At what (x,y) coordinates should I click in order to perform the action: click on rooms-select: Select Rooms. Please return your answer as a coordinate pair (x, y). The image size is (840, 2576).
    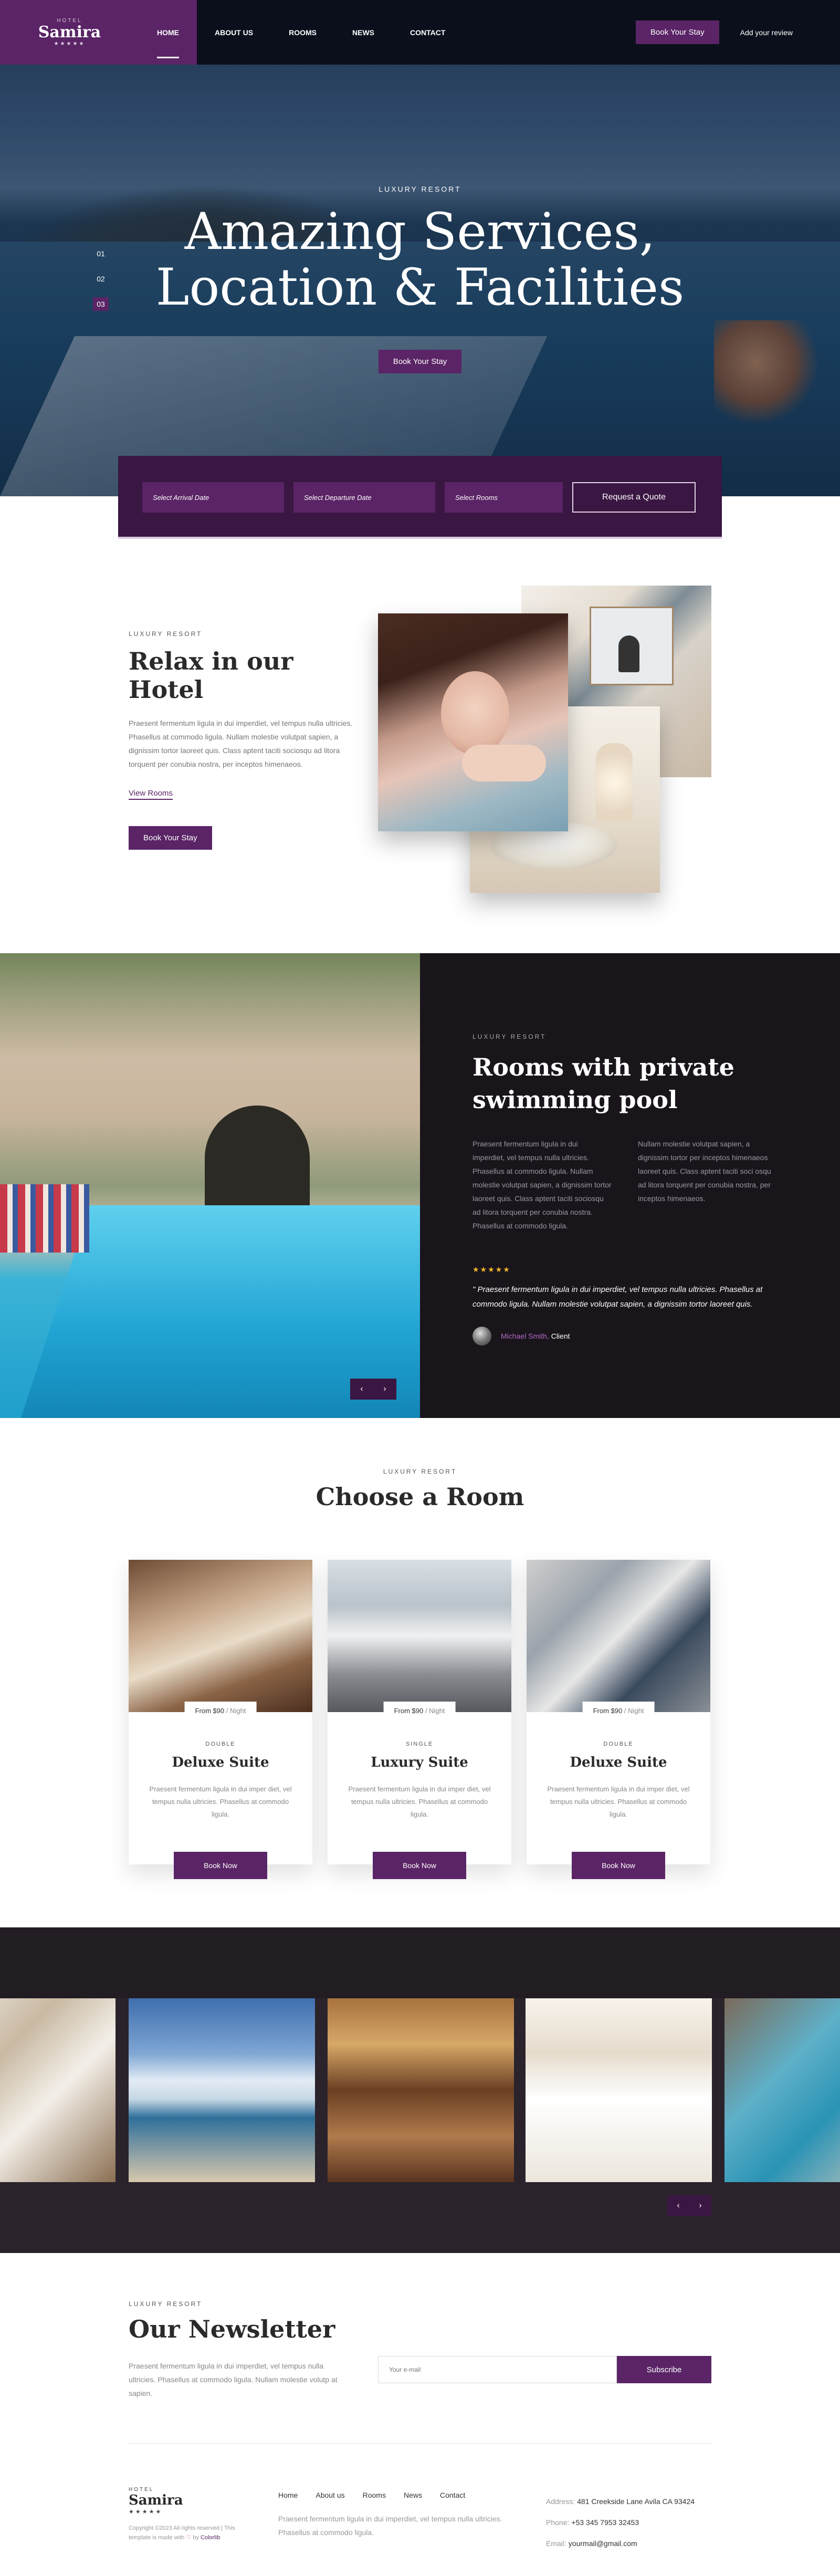
    Looking at the image, I should click on (504, 497).